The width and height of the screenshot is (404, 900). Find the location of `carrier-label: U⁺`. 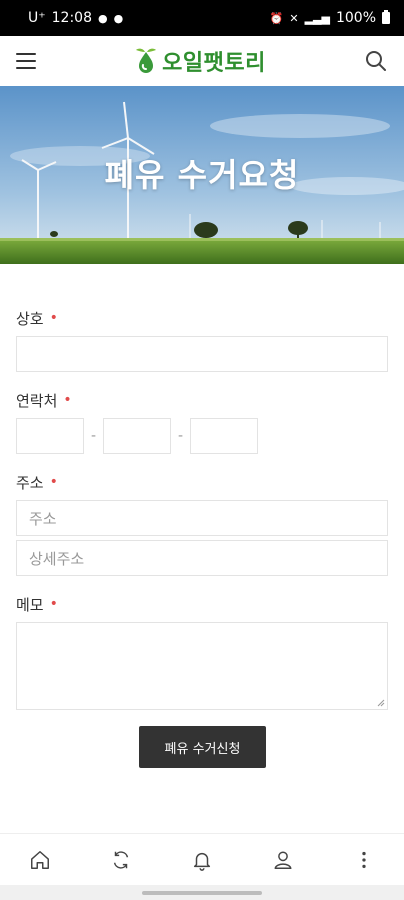

carrier-label: U⁺ is located at coordinates (37, 18).